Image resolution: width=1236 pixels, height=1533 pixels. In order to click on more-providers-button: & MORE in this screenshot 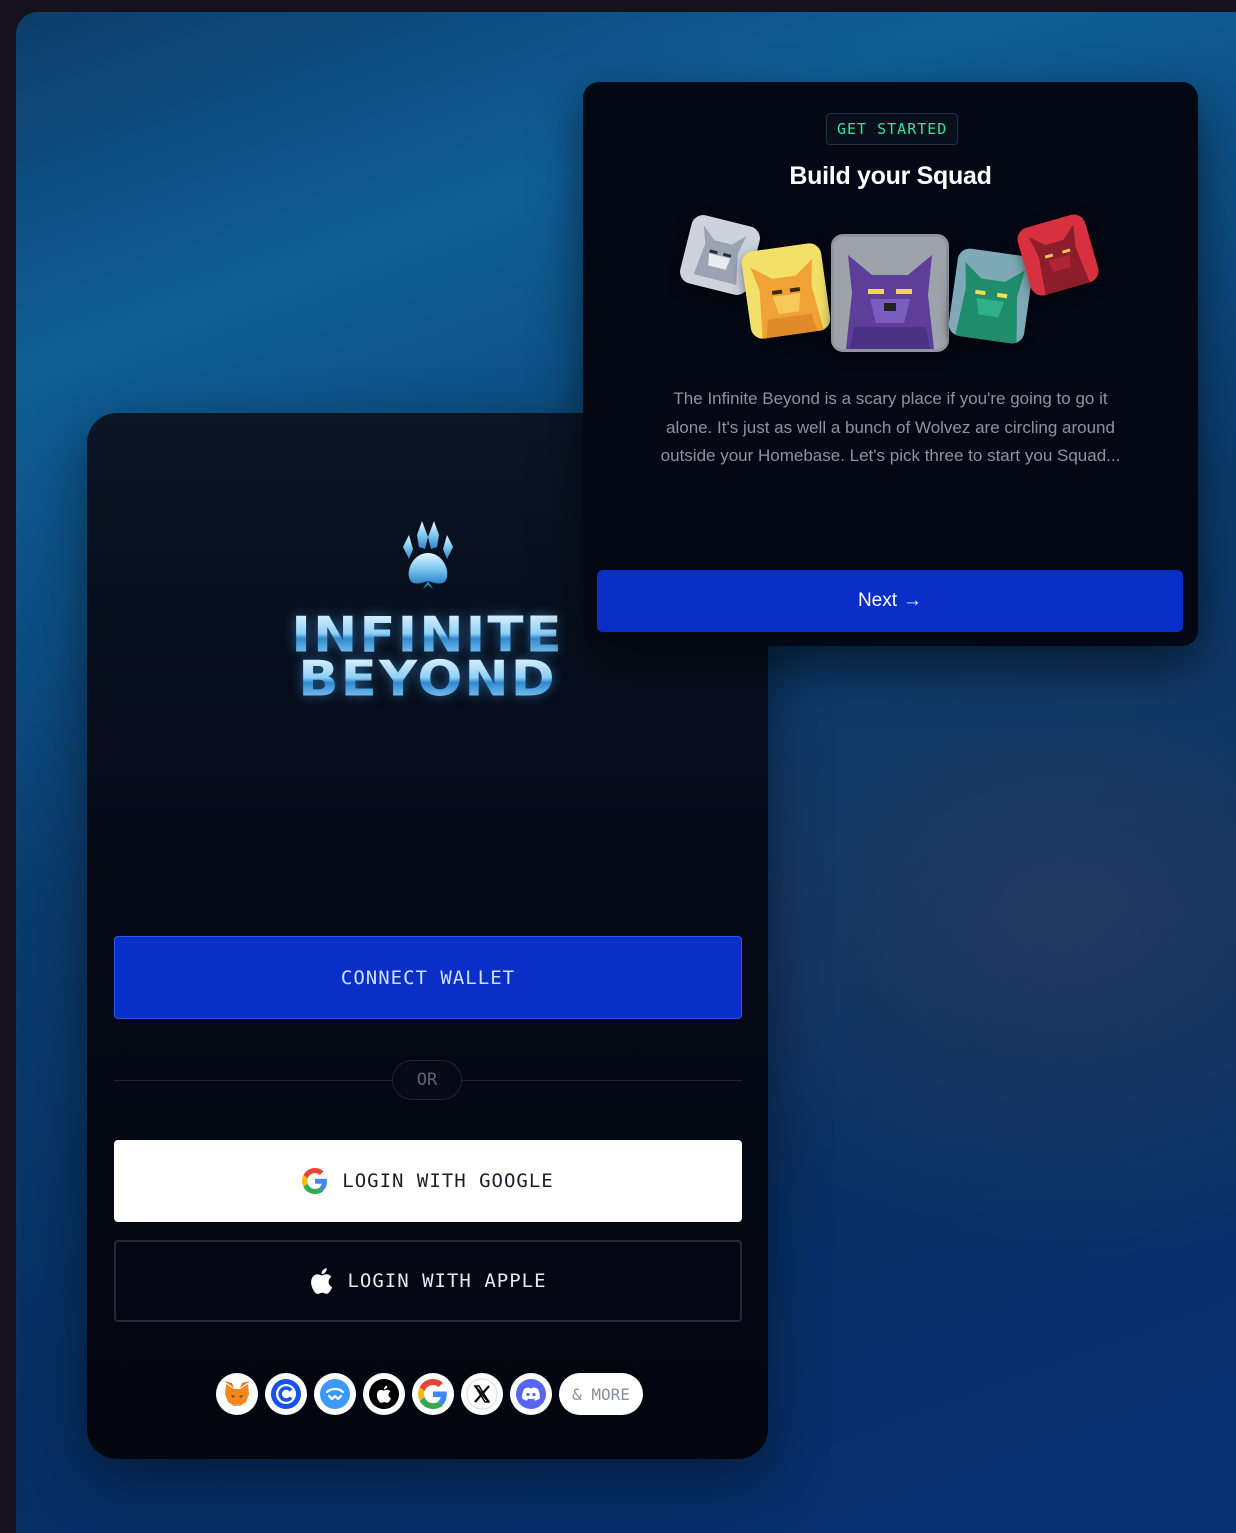, I will do `click(601, 1394)`.